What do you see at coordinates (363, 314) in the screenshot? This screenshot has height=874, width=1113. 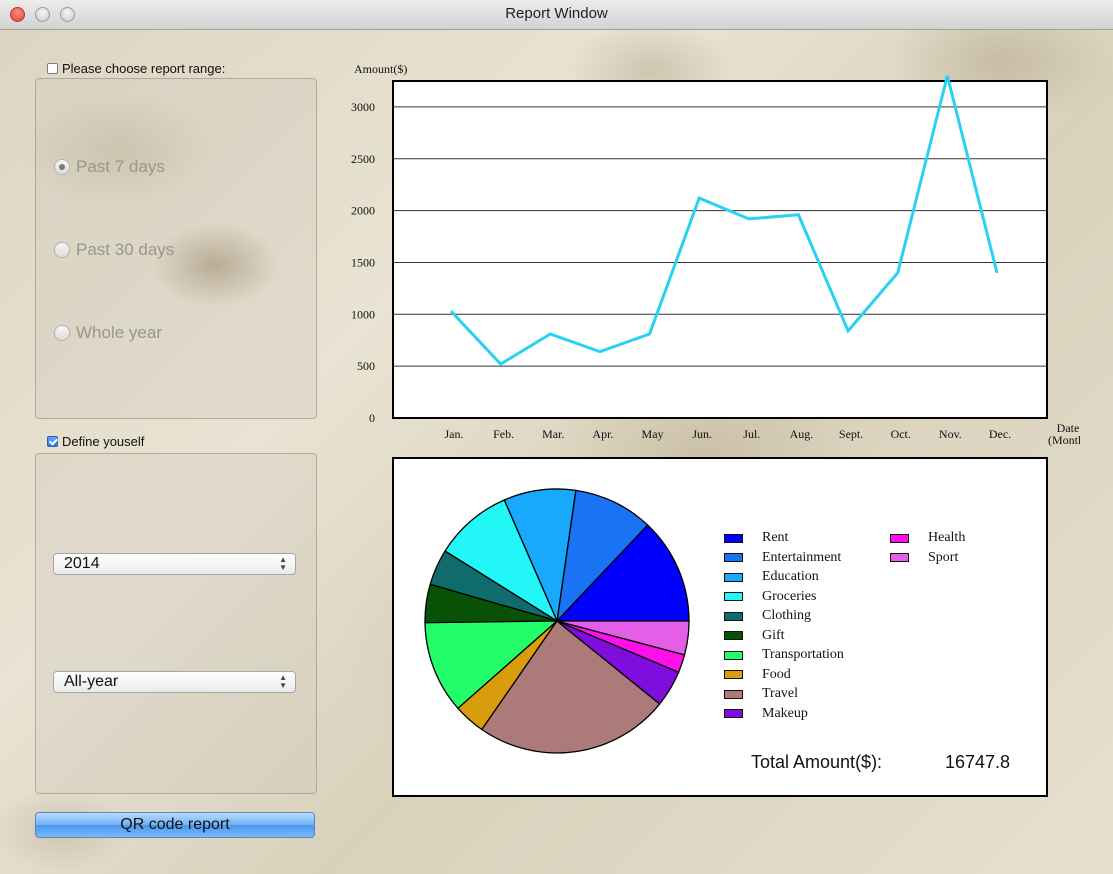 I see `y-tick-label: 1000` at bounding box center [363, 314].